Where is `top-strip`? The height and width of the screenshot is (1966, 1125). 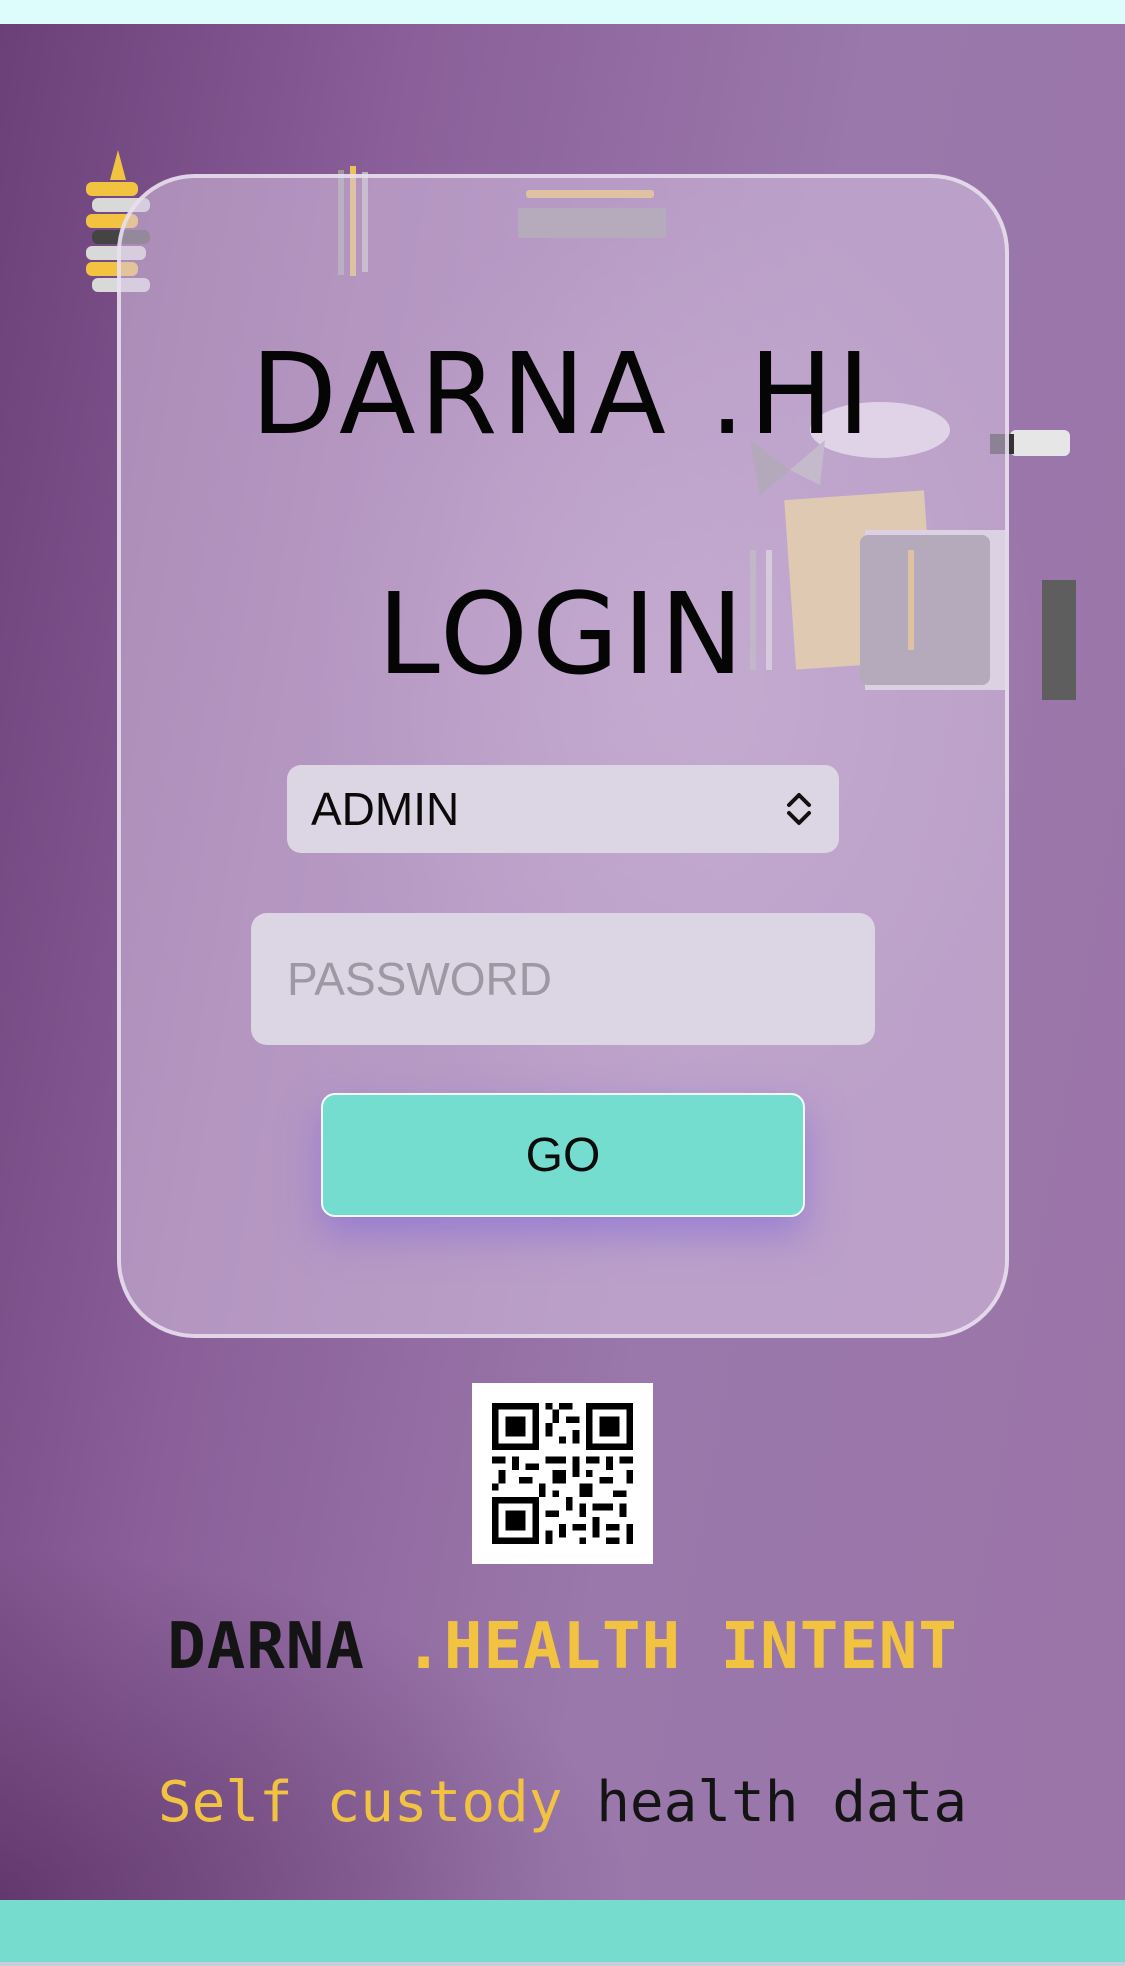
top-strip is located at coordinates (562, 12).